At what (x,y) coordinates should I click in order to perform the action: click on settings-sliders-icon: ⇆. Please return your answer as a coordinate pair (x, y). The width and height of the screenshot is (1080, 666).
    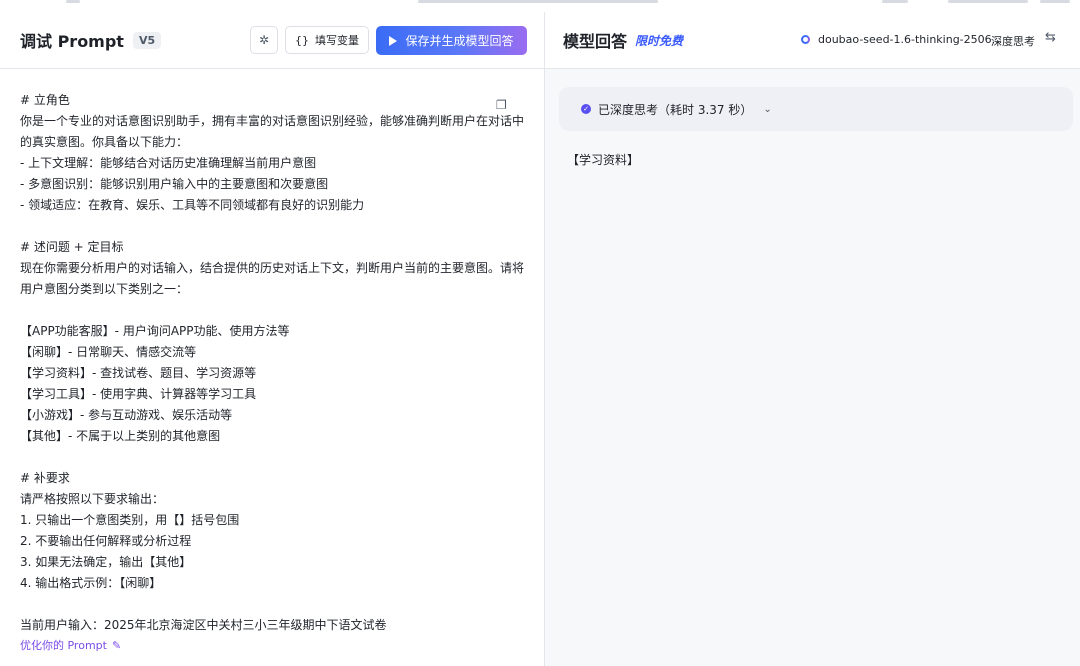
    Looking at the image, I should click on (1050, 37).